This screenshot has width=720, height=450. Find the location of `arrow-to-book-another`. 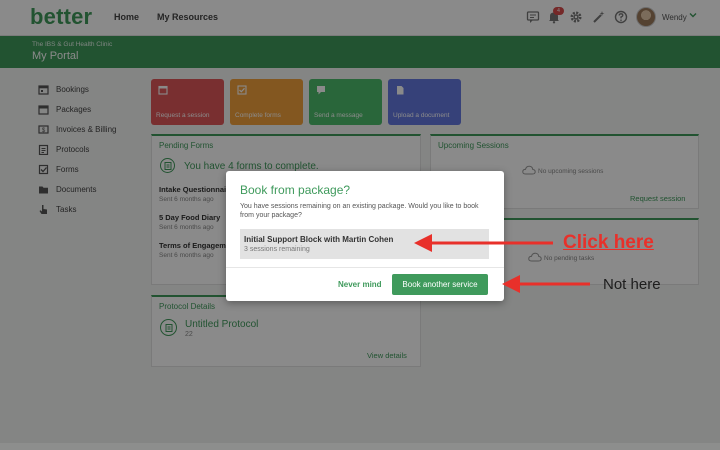

arrow-to-book-another is located at coordinates (546, 284).